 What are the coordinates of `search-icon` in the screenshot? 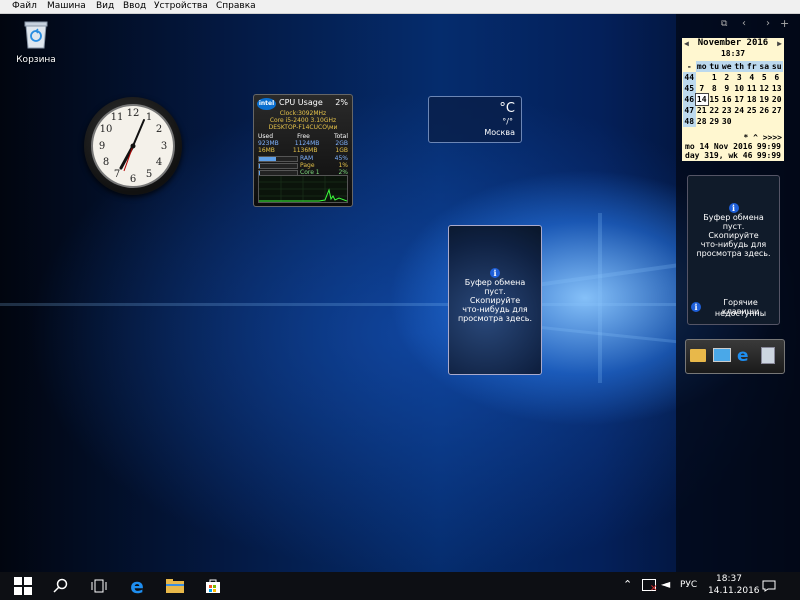 It's located at (60, 585).